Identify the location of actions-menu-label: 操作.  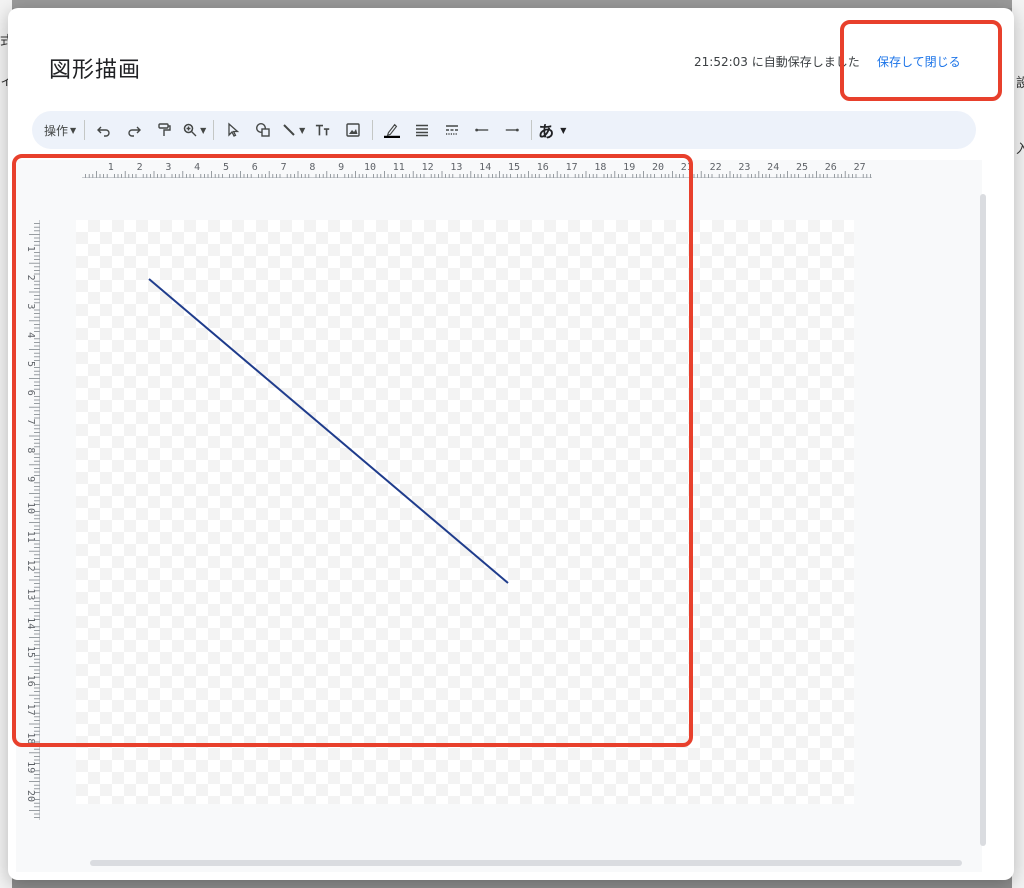
(56, 130).